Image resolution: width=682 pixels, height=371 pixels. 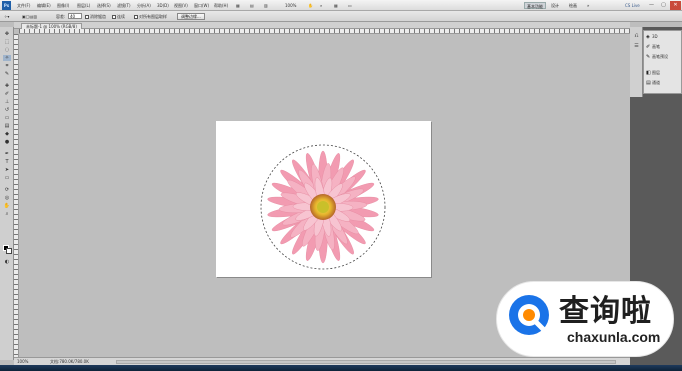 I want to click on workspace-more-icon: », so click(x=588, y=5).